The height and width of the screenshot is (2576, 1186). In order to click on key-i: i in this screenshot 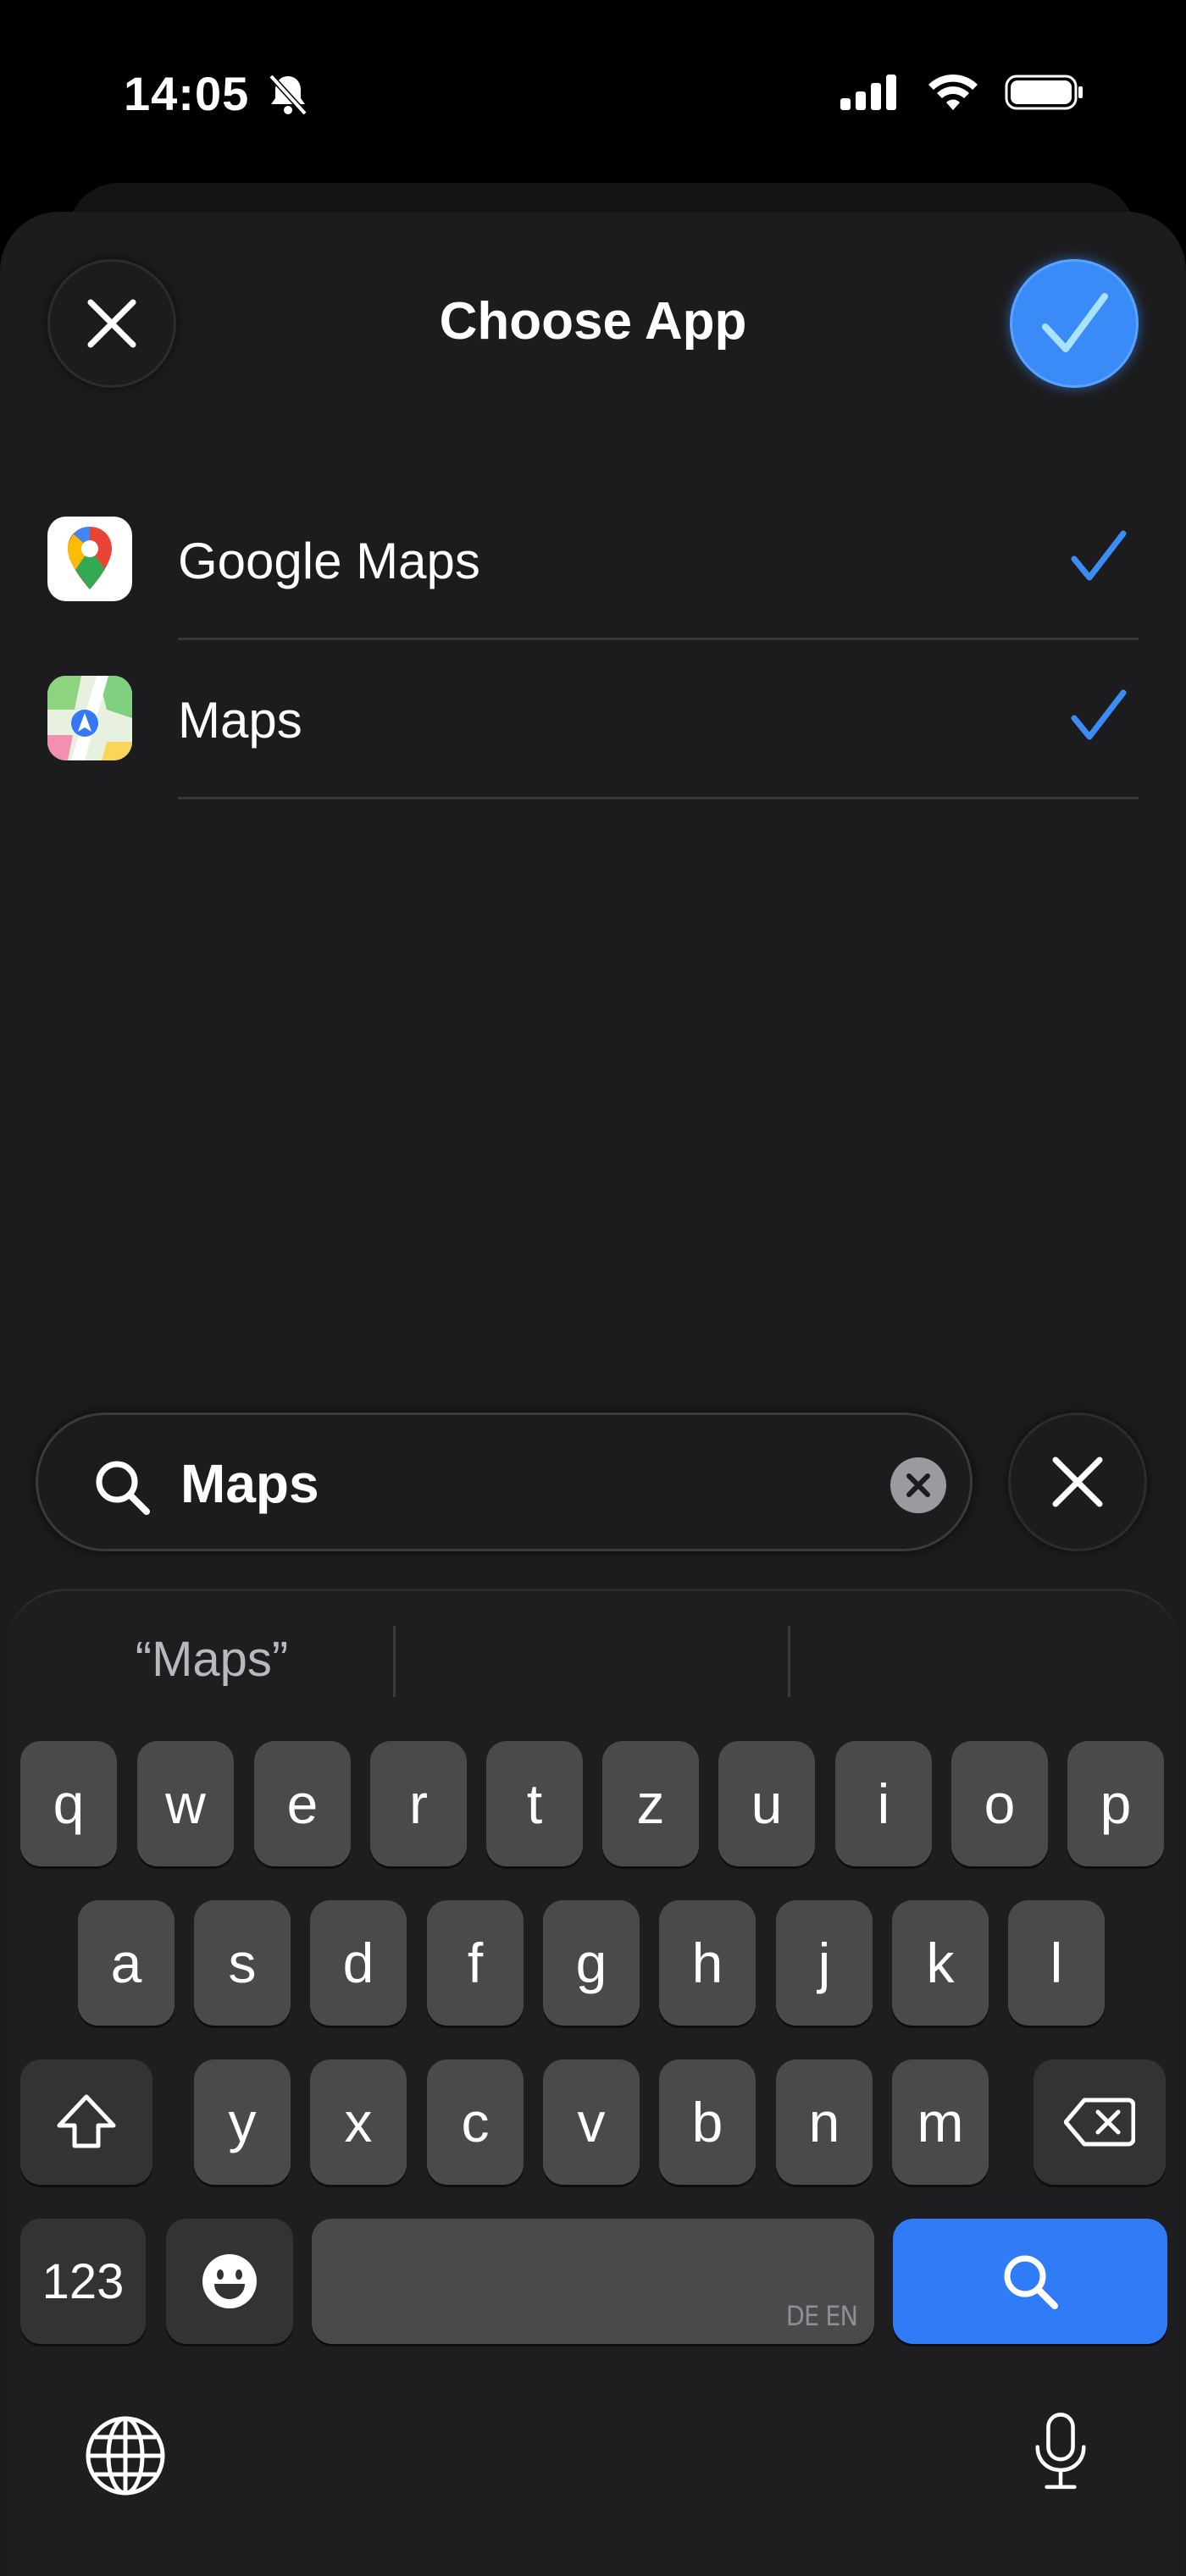, I will do `click(883, 1803)`.